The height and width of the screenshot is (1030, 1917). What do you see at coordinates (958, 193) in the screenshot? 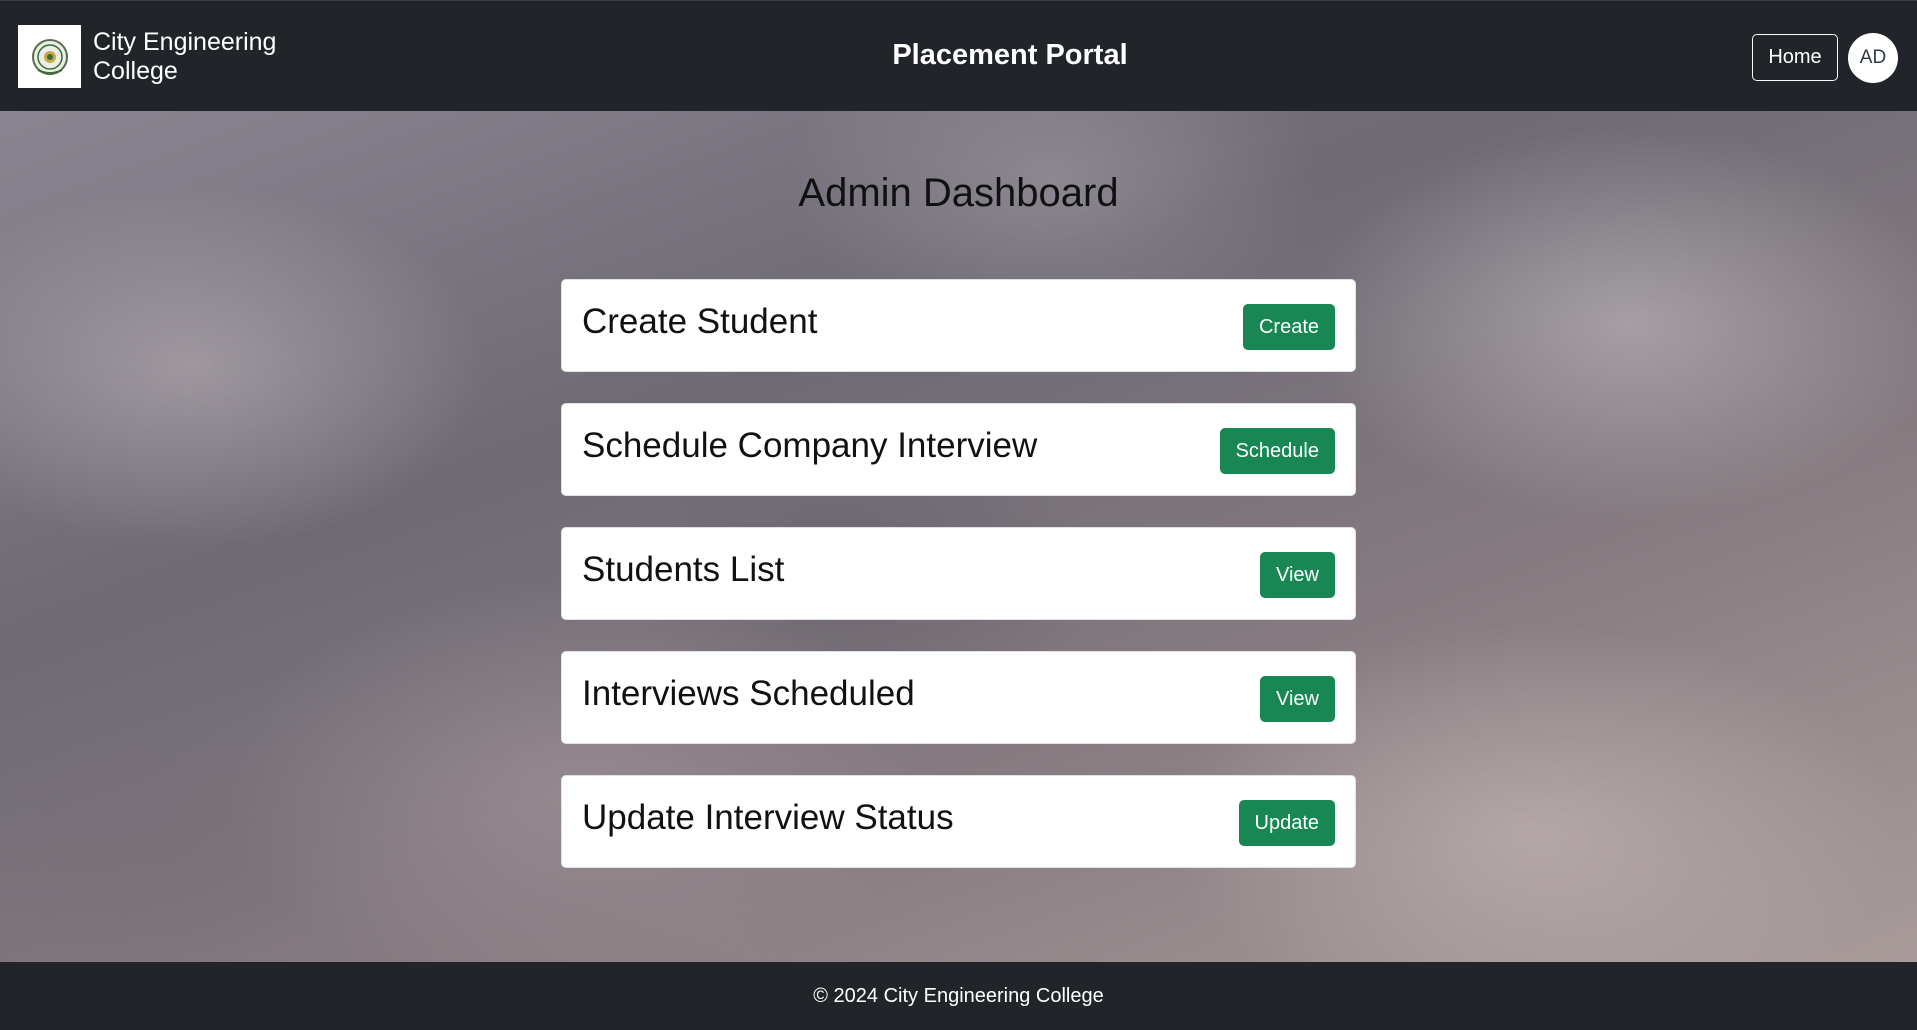
I see `page-title: Admin Dashboard` at bounding box center [958, 193].